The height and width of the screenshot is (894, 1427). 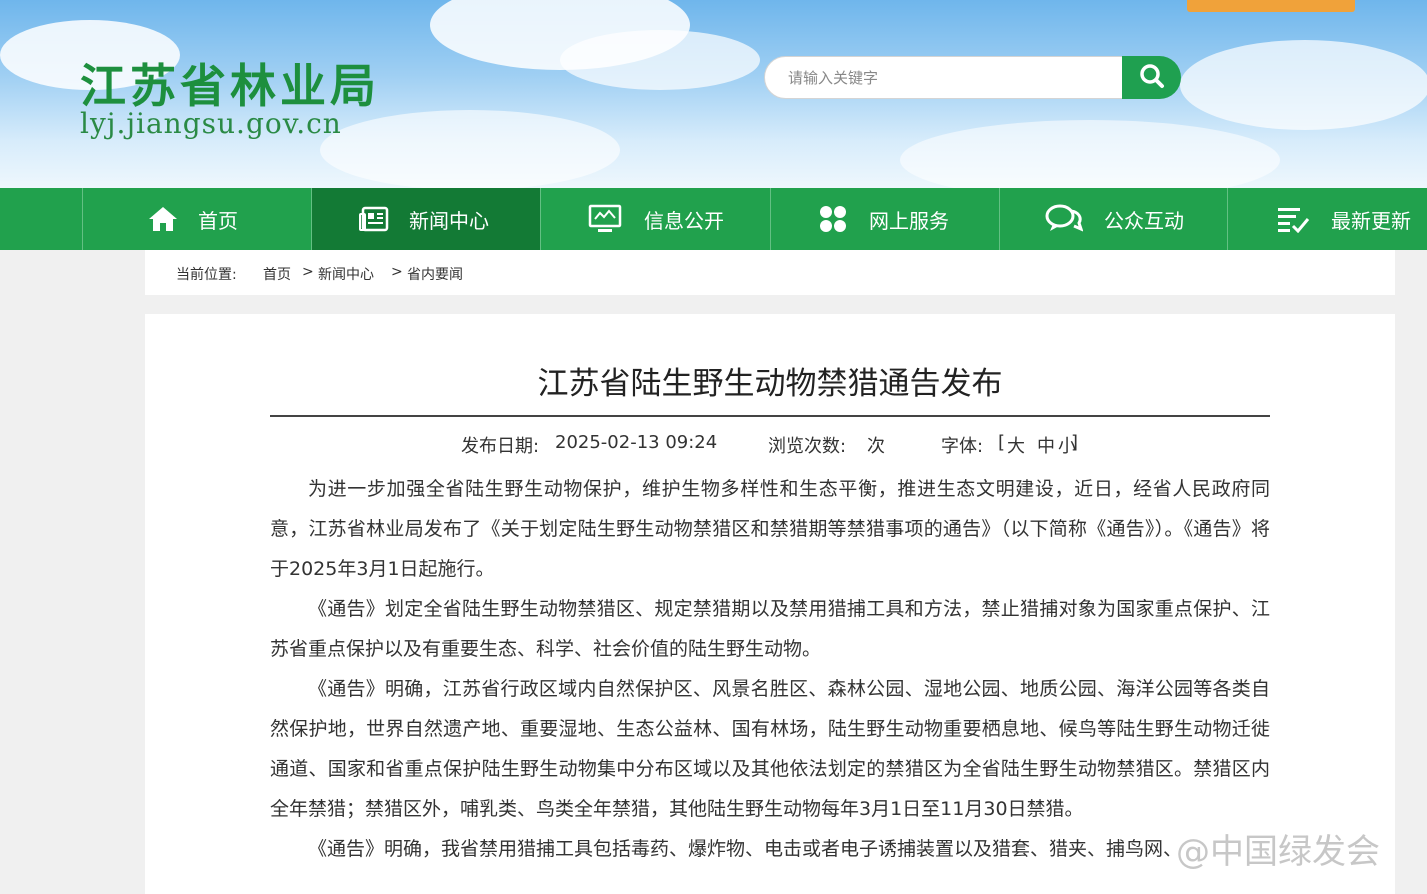 What do you see at coordinates (211, 123) in the screenshot?
I see `site-logo-domain: lyj.jiangsu.gov.cn` at bounding box center [211, 123].